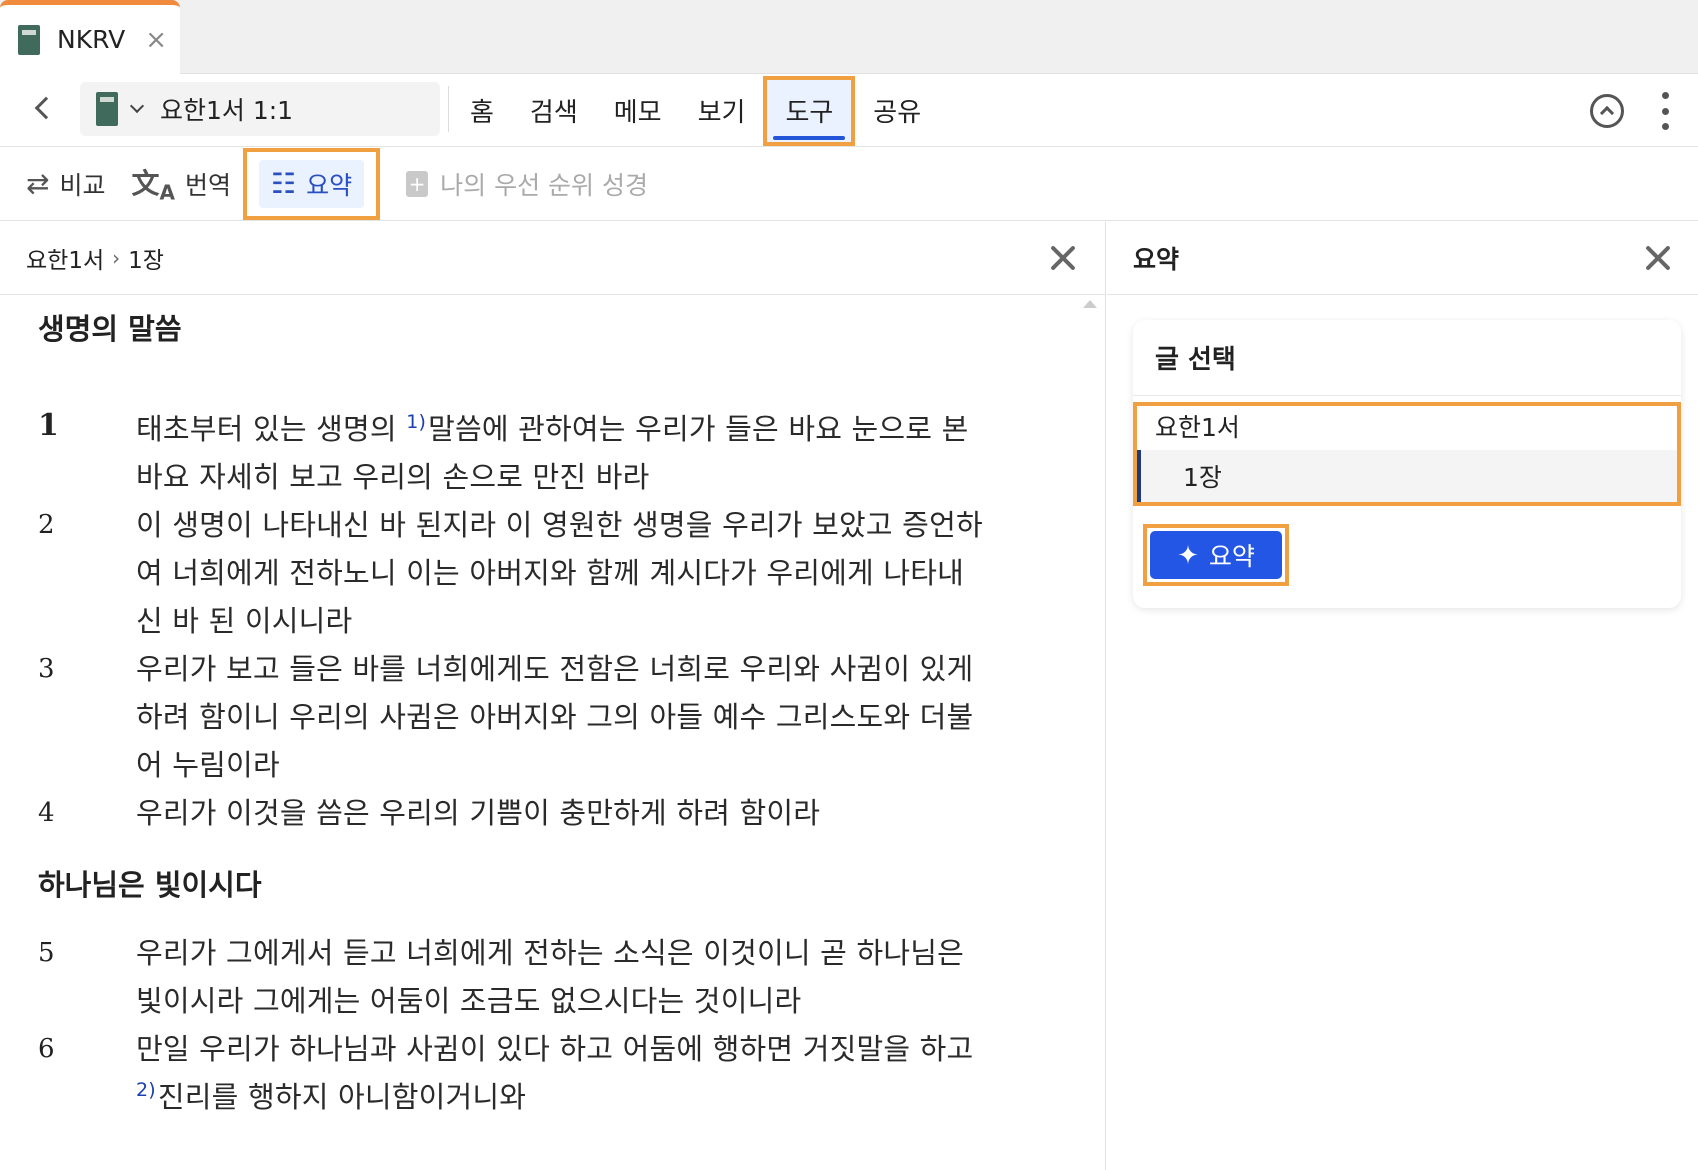 This screenshot has height=1170, width=1698. What do you see at coordinates (46, 525) in the screenshot?
I see `verse-number: 2` at bounding box center [46, 525].